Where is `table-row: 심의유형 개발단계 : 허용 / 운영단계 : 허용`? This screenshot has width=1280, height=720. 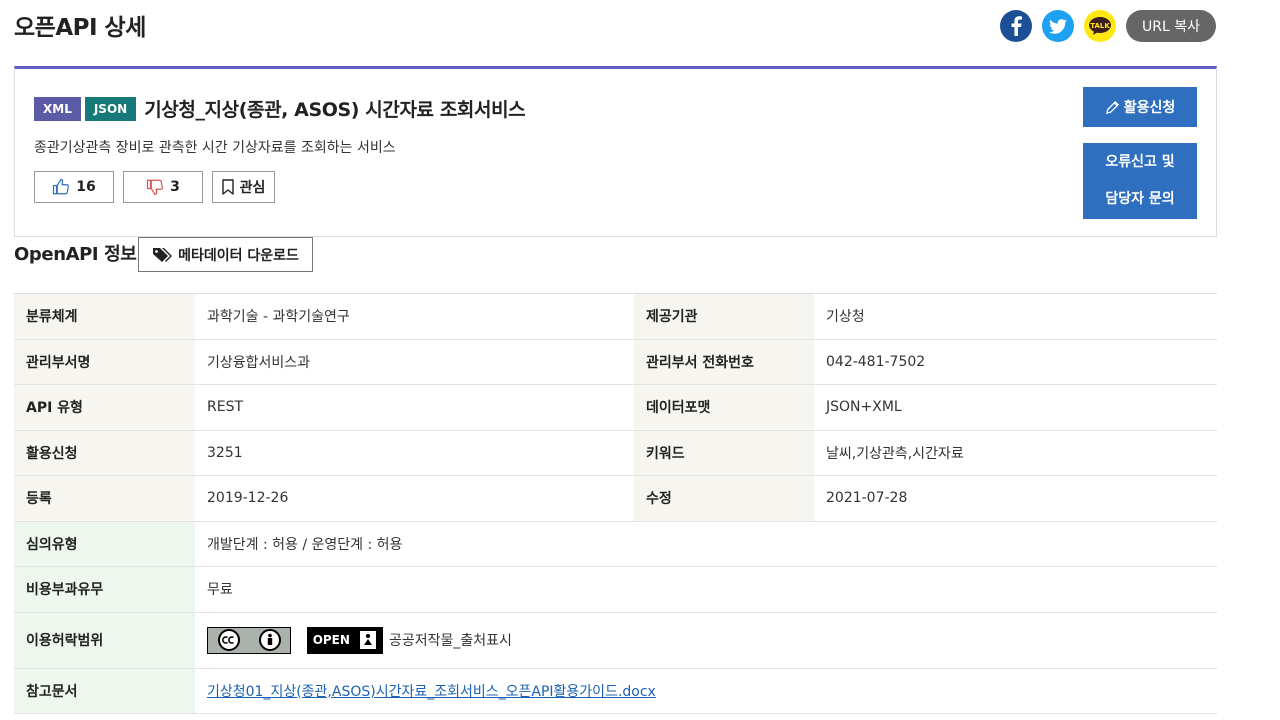 table-row: 심의유형 개발단계 : 허용 / 운영단계 : 허용 is located at coordinates (615, 544).